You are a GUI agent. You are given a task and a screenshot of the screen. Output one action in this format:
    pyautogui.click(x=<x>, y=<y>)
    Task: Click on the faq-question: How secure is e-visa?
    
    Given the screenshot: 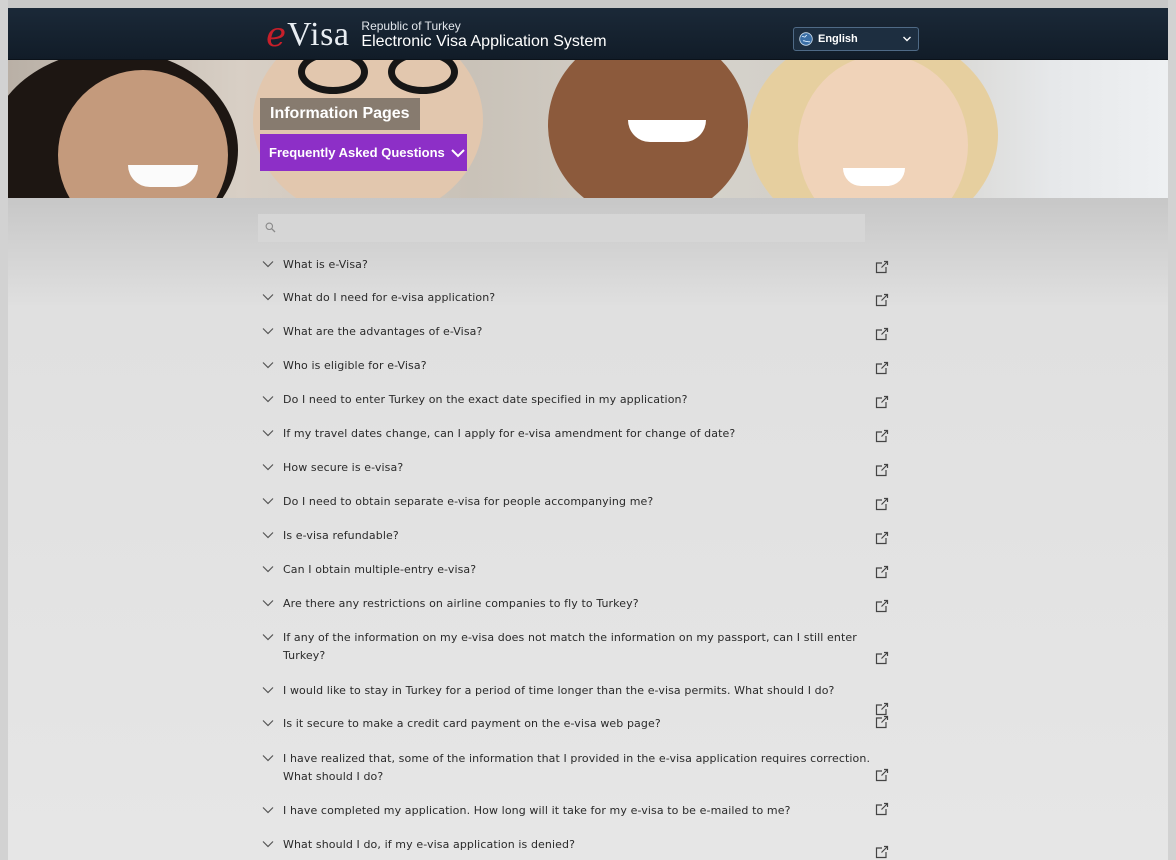 What is the action you would take?
    pyautogui.click(x=343, y=467)
    